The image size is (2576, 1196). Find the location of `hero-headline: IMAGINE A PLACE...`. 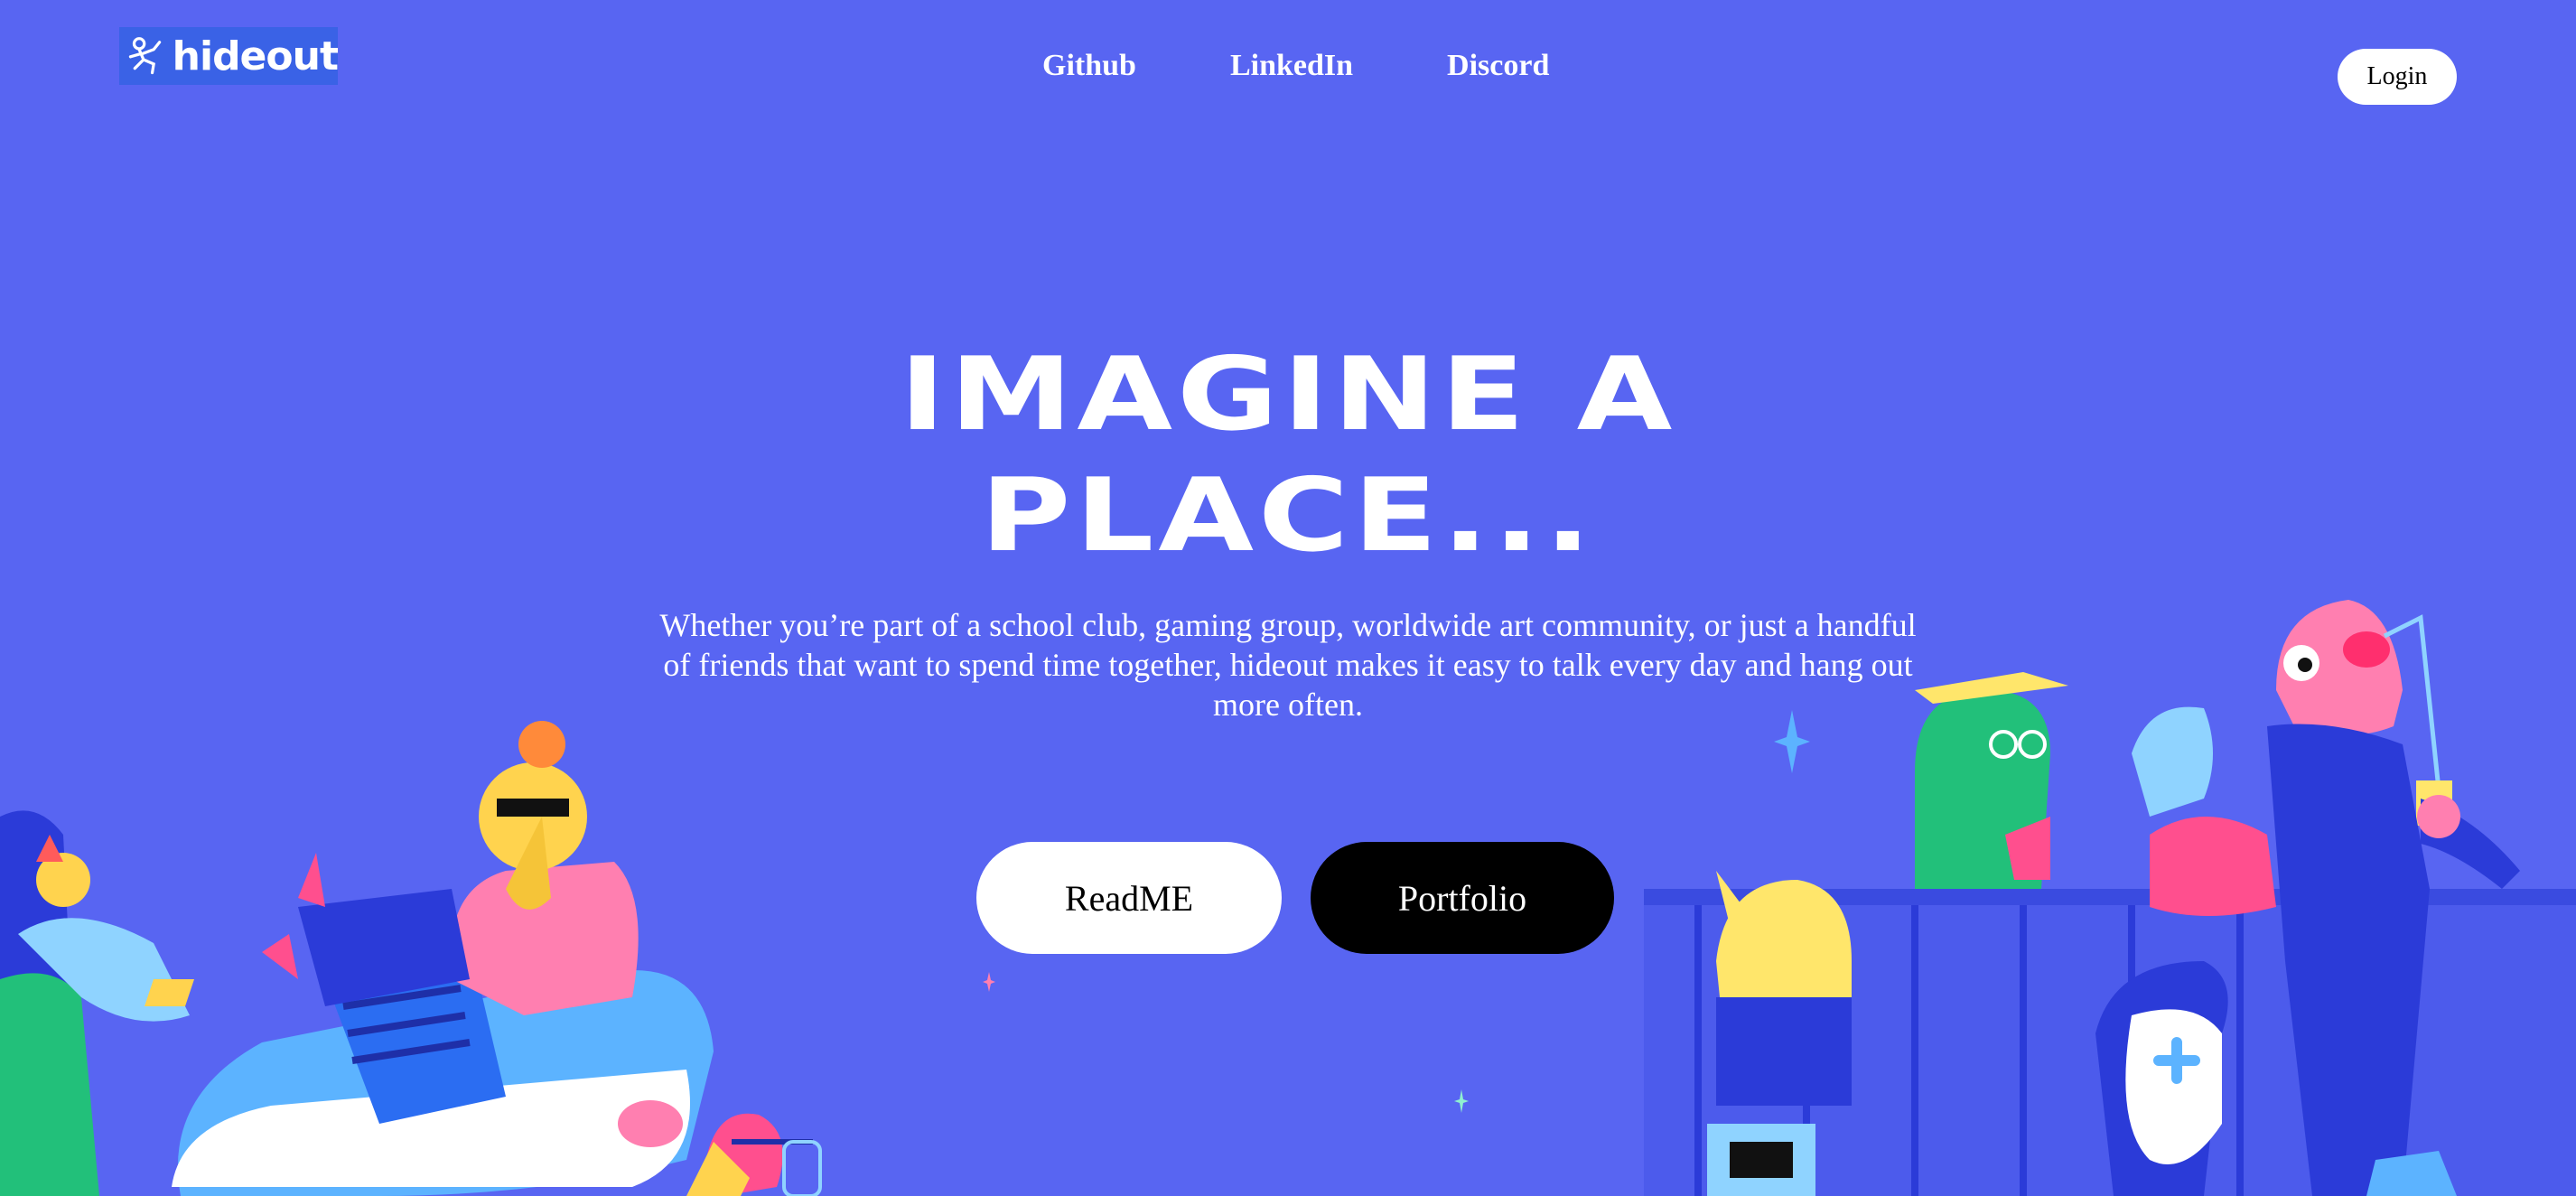

hero-headline: IMAGINE A PLACE... is located at coordinates (1288, 455).